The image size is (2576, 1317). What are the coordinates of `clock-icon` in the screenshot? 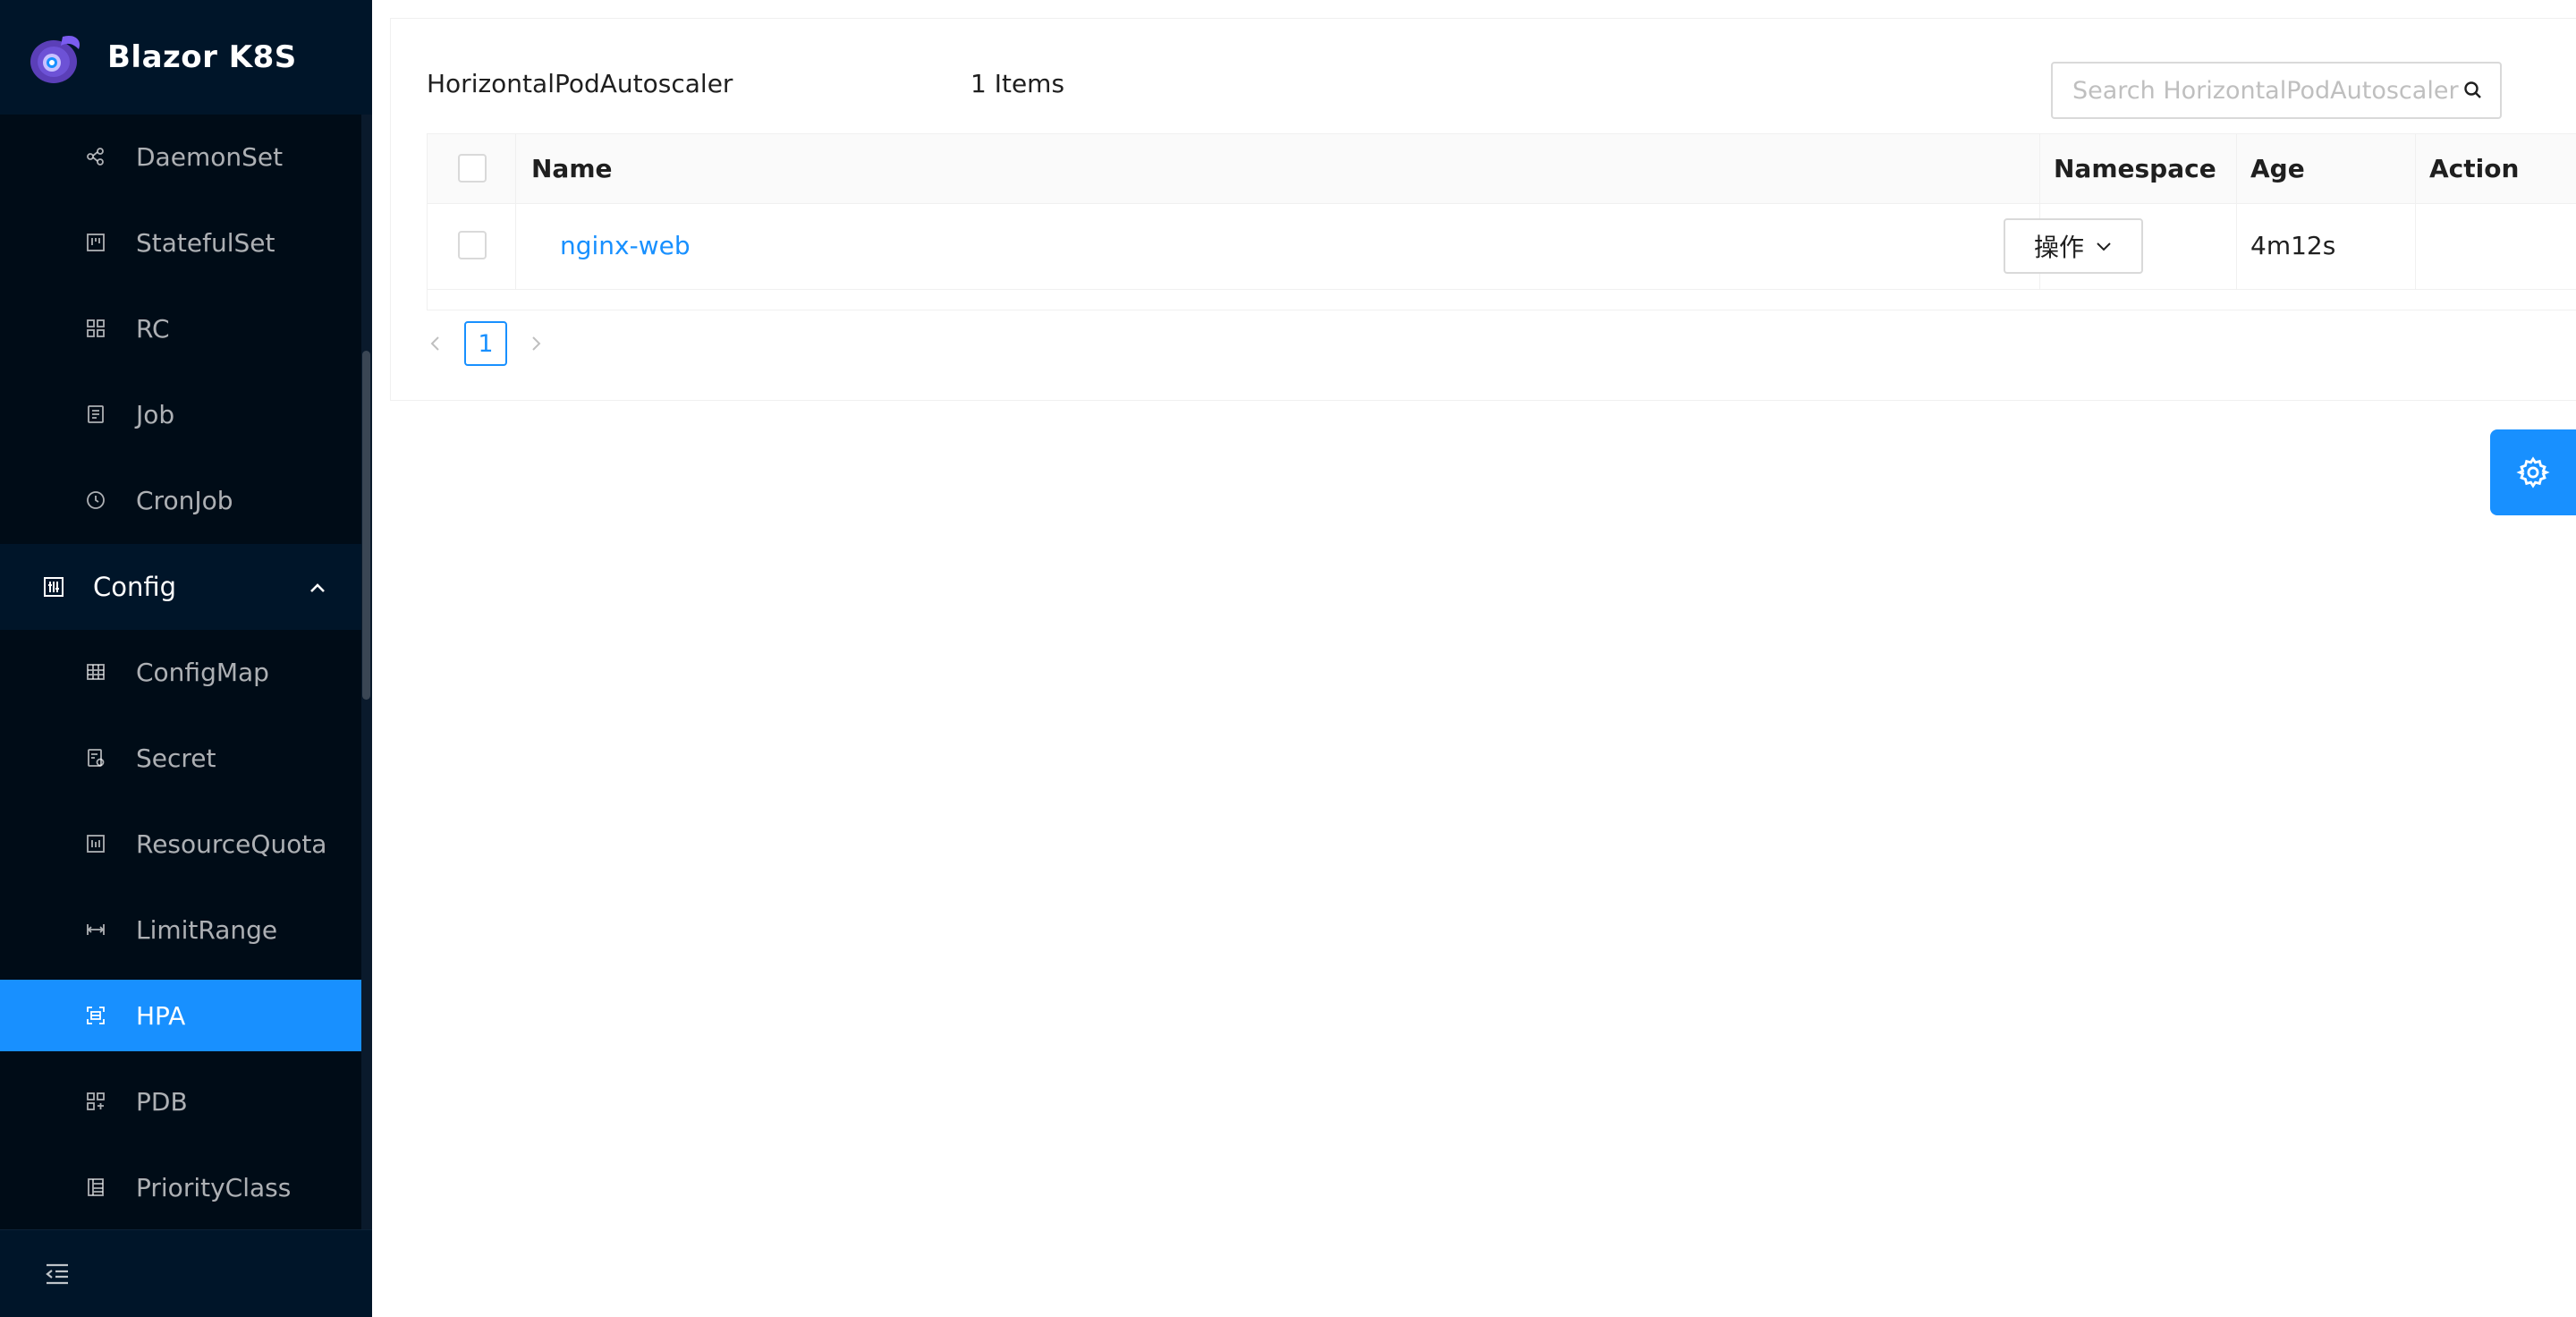 It's located at (96, 500).